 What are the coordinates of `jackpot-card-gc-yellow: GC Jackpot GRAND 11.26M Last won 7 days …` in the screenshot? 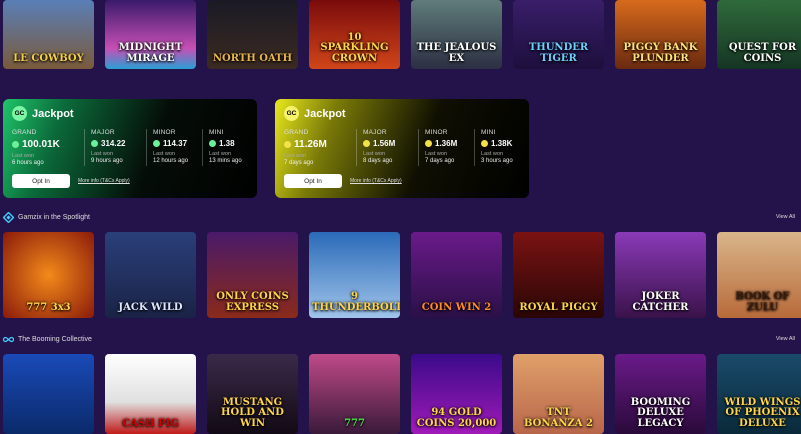 It's located at (402, 148).